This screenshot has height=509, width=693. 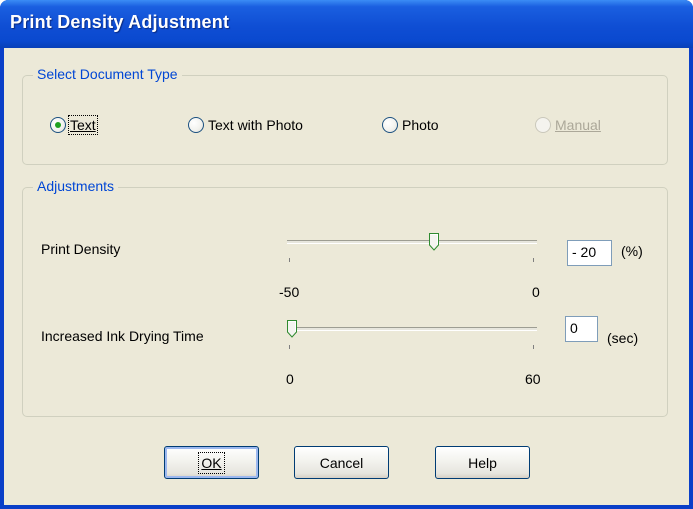 I want to click on radio-text-label-mnemonic: Text, so click(x=83, y=125).